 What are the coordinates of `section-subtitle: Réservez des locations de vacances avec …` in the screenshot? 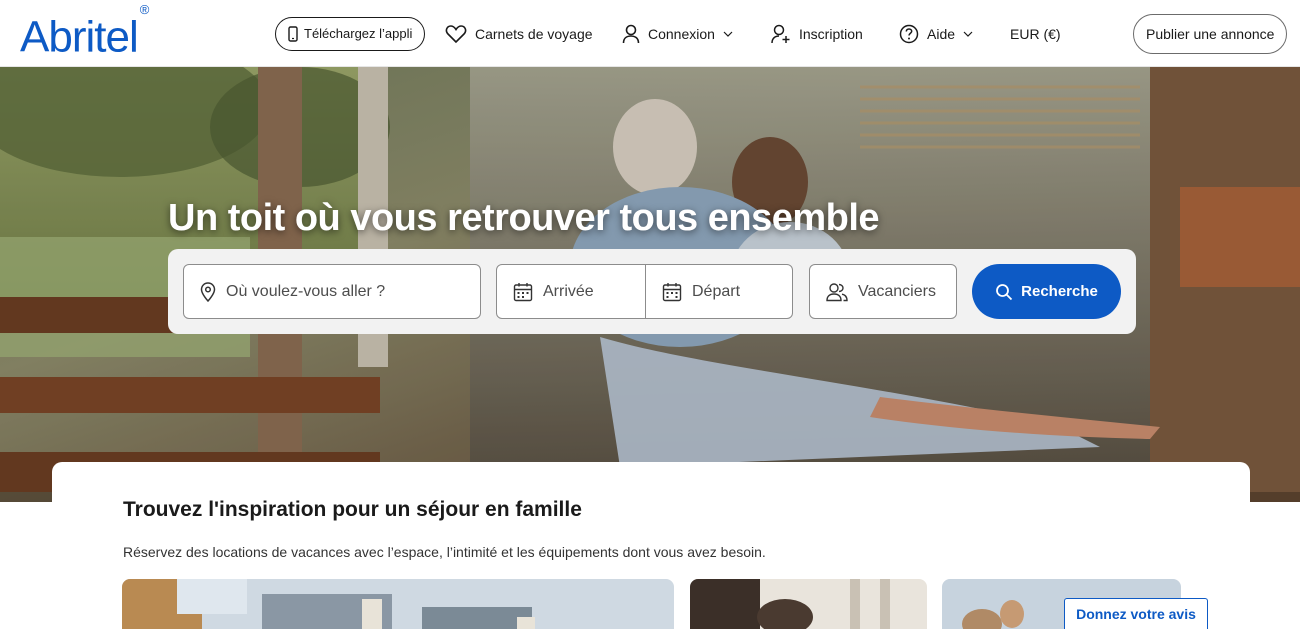 It's located at (444, 552).